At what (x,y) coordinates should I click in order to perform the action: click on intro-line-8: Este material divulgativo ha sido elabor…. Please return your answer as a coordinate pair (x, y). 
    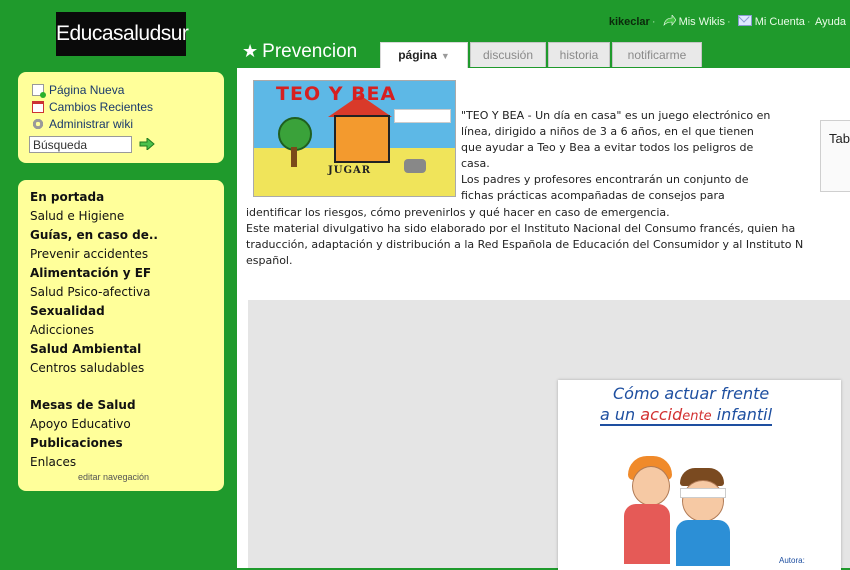
    Looking at the image, I should click on (521, 228).